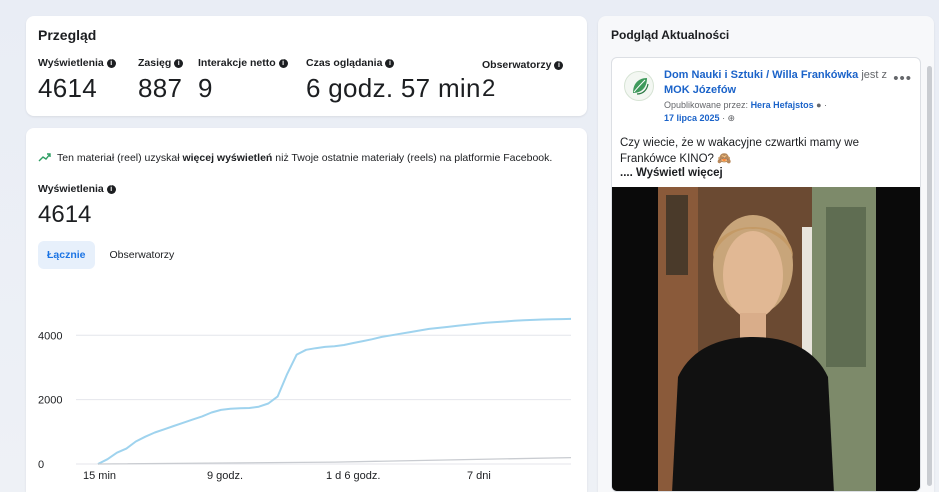 Image resolution: width=939 pixels, height=492 pixels. What do you see at coordinates (68, 88) in the screenshot?
I see `metric-views-value: 4614` at bounding box center [68, 88].